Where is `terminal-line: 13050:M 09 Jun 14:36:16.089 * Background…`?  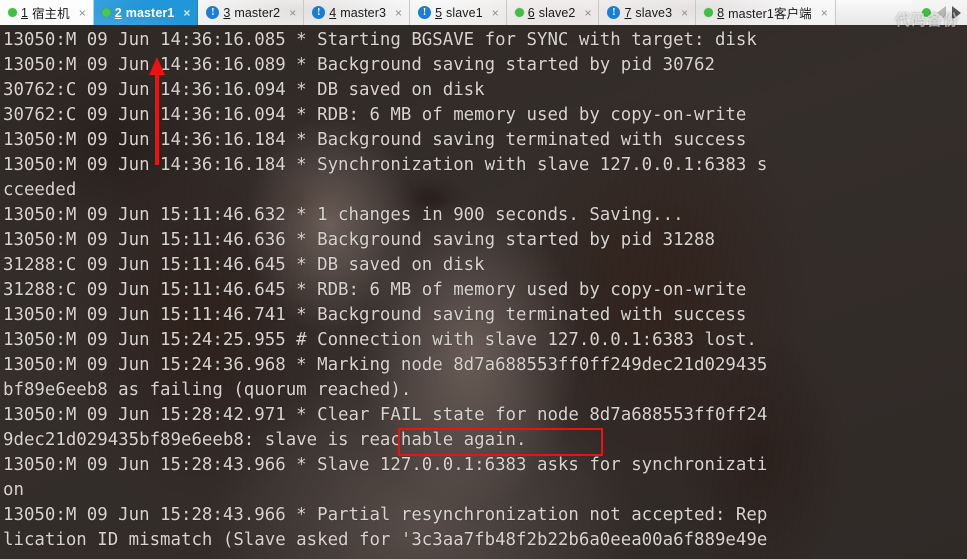
terminal-line: 13050:M 09 Jun 14:36:16.089 * Background… is located at coordinates (359, 65).